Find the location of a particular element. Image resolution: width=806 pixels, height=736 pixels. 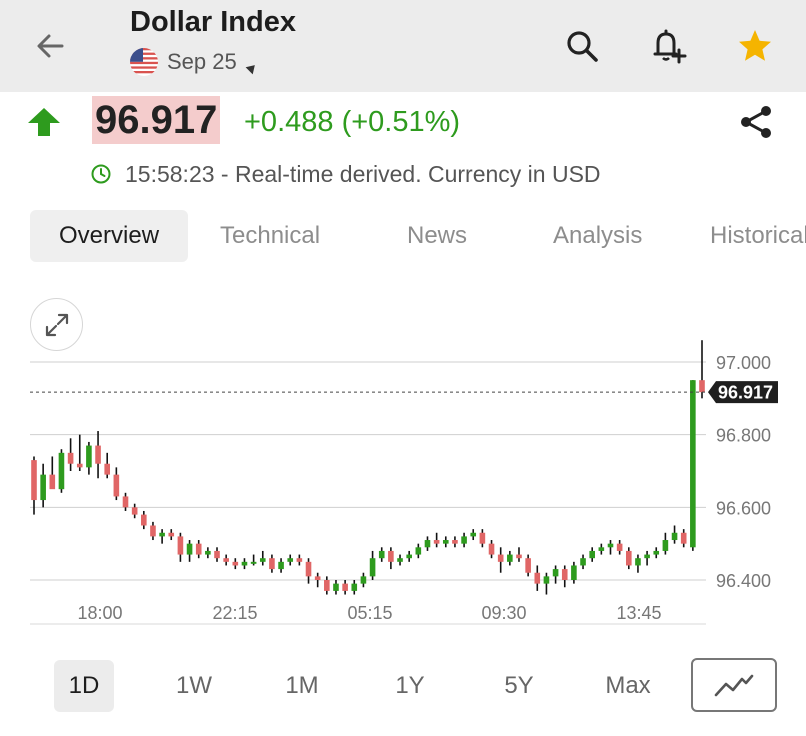

star-icon is located at coordinates (755, 45).